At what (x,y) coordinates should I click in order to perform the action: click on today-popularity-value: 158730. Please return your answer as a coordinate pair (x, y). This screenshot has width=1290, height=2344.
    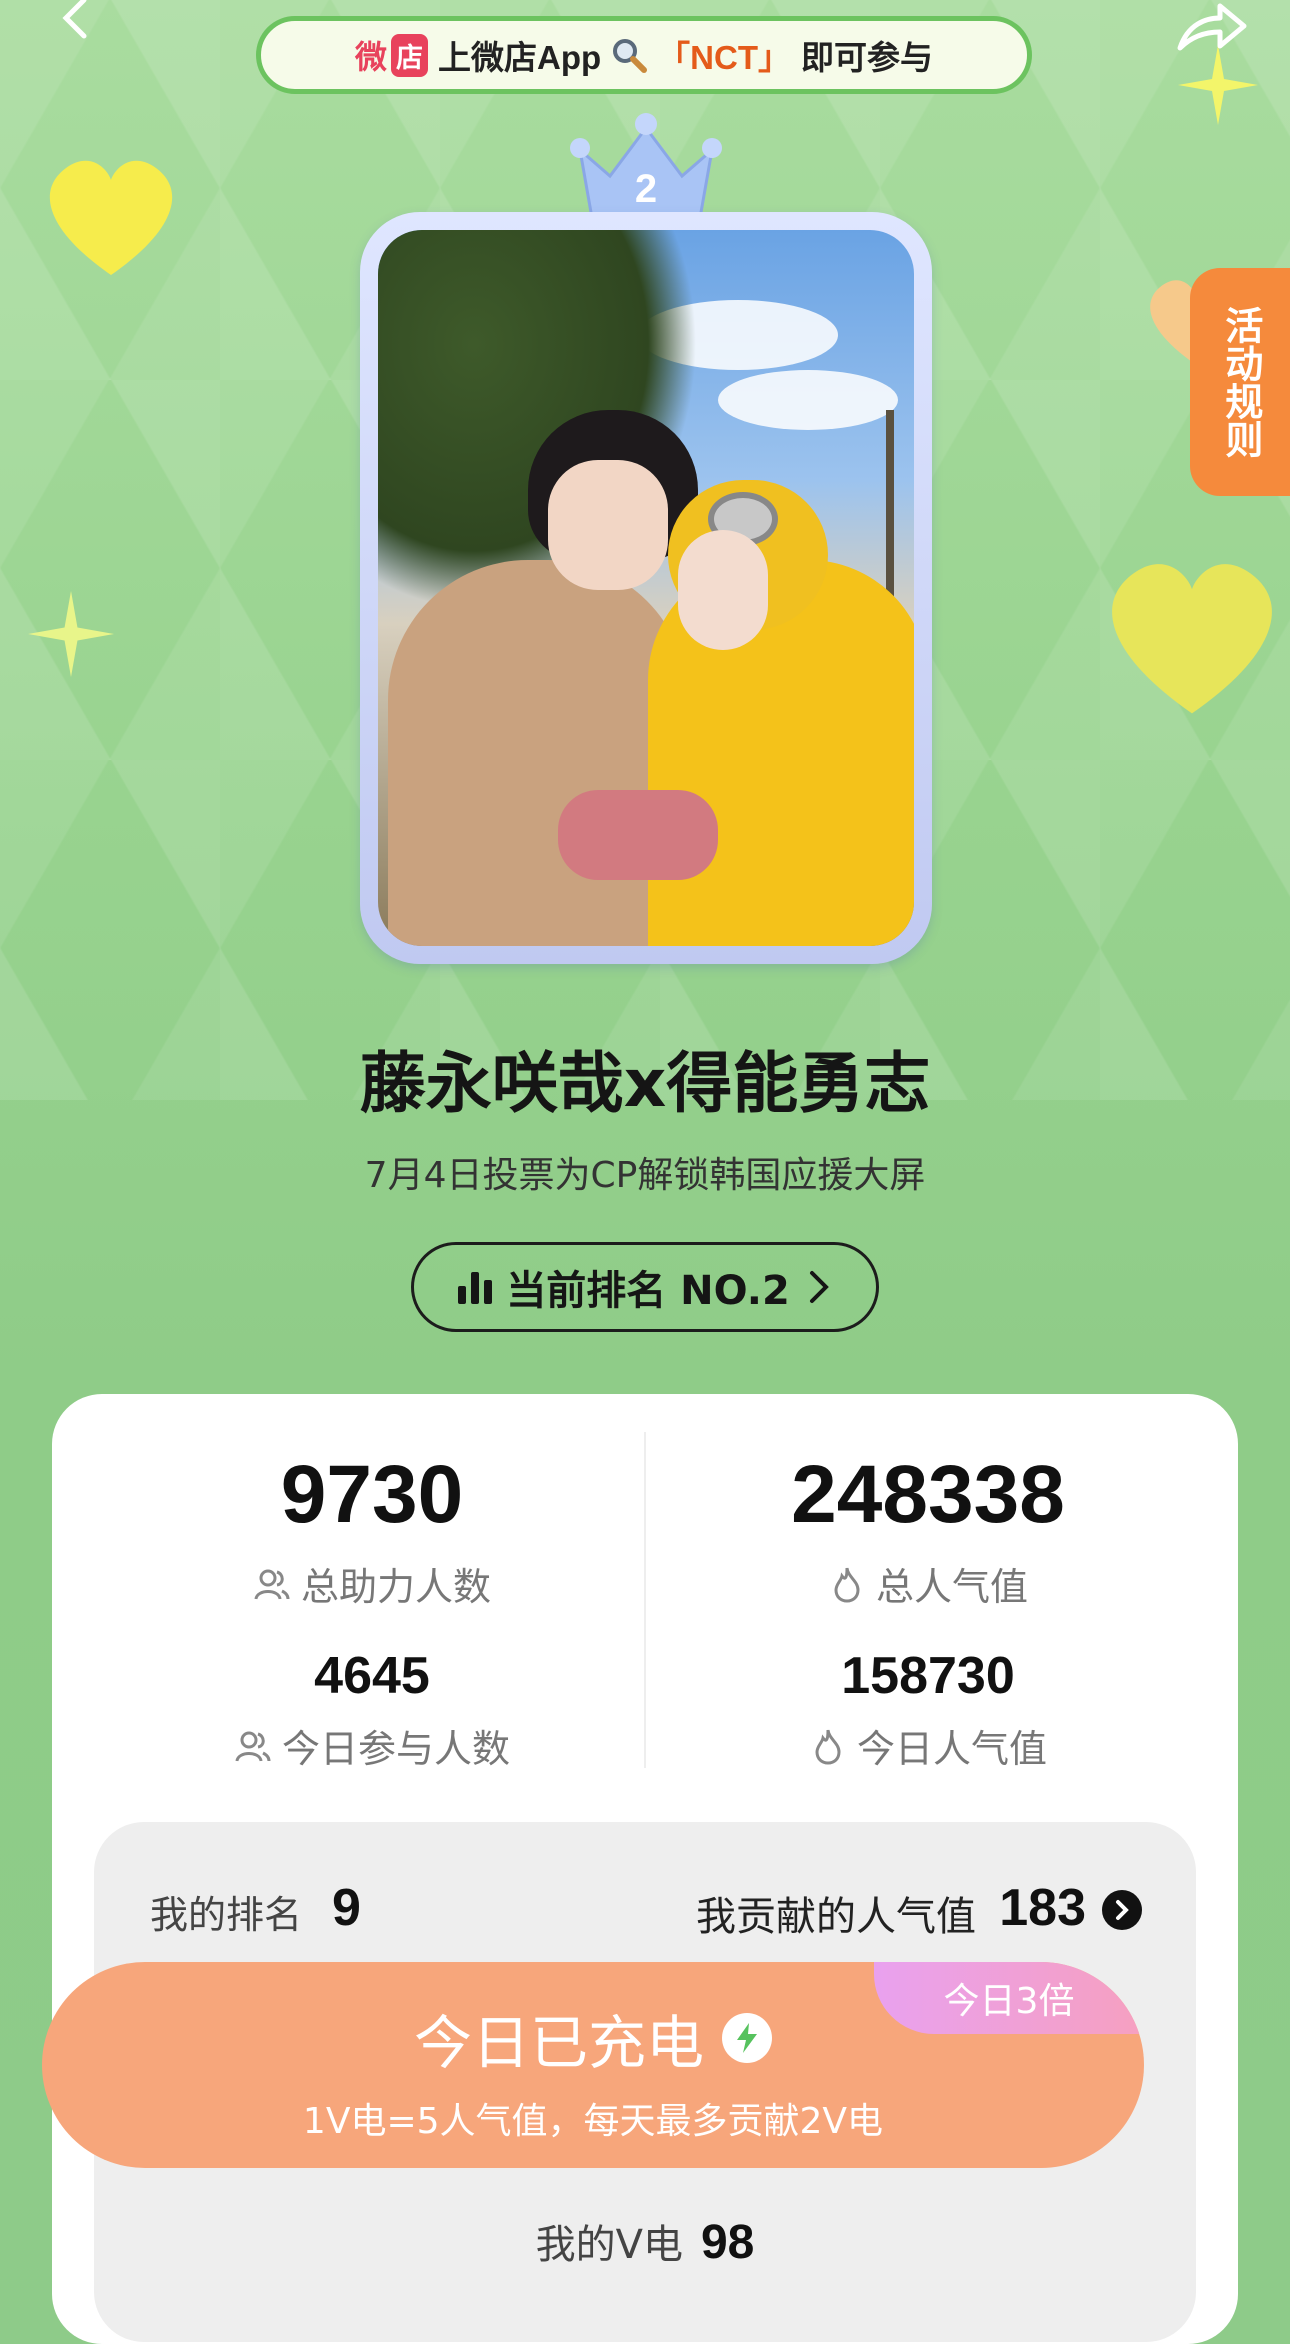
    Looking at the image, I should click on (928, 1676).